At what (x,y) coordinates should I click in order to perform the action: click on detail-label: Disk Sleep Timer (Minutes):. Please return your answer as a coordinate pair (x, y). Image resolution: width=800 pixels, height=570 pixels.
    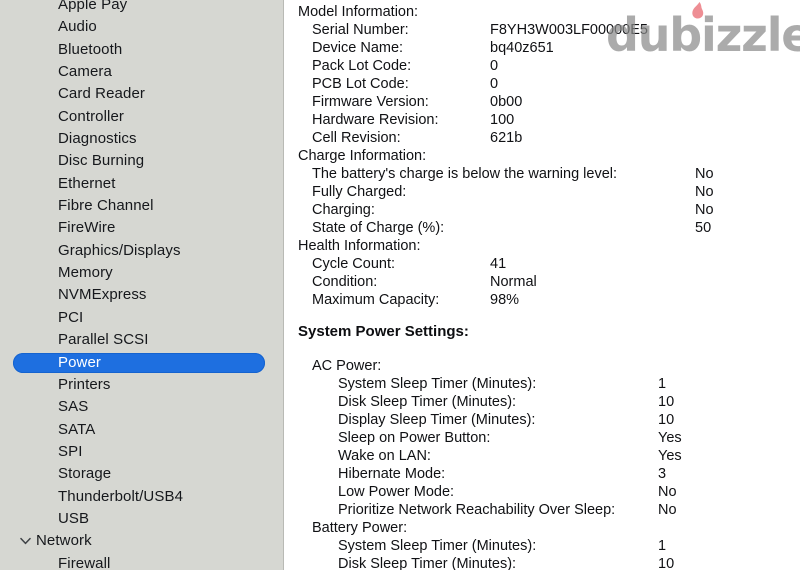
    Looking at the image, I should click on (427, 402).